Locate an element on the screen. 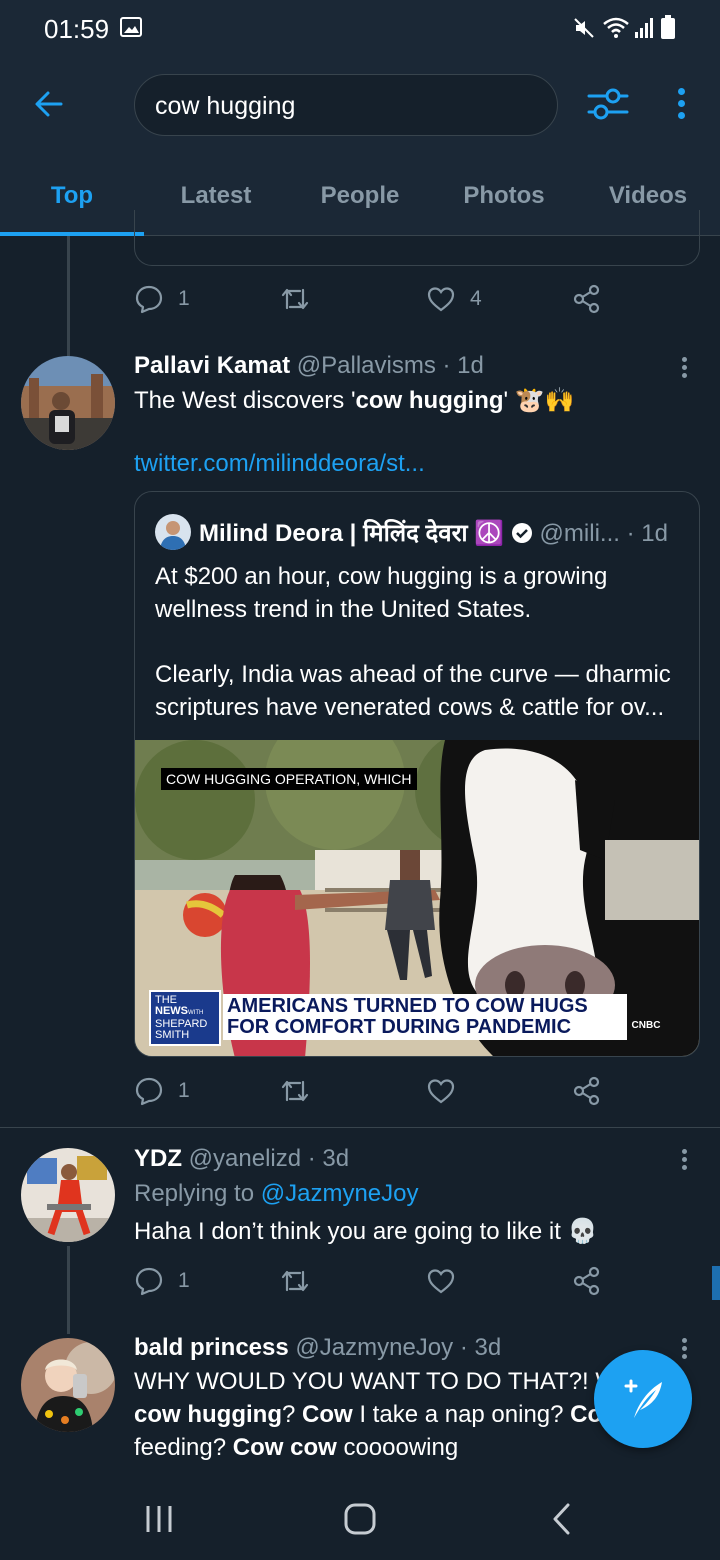  author-handle: @Pallavisms is located at coordinates (366, 365).